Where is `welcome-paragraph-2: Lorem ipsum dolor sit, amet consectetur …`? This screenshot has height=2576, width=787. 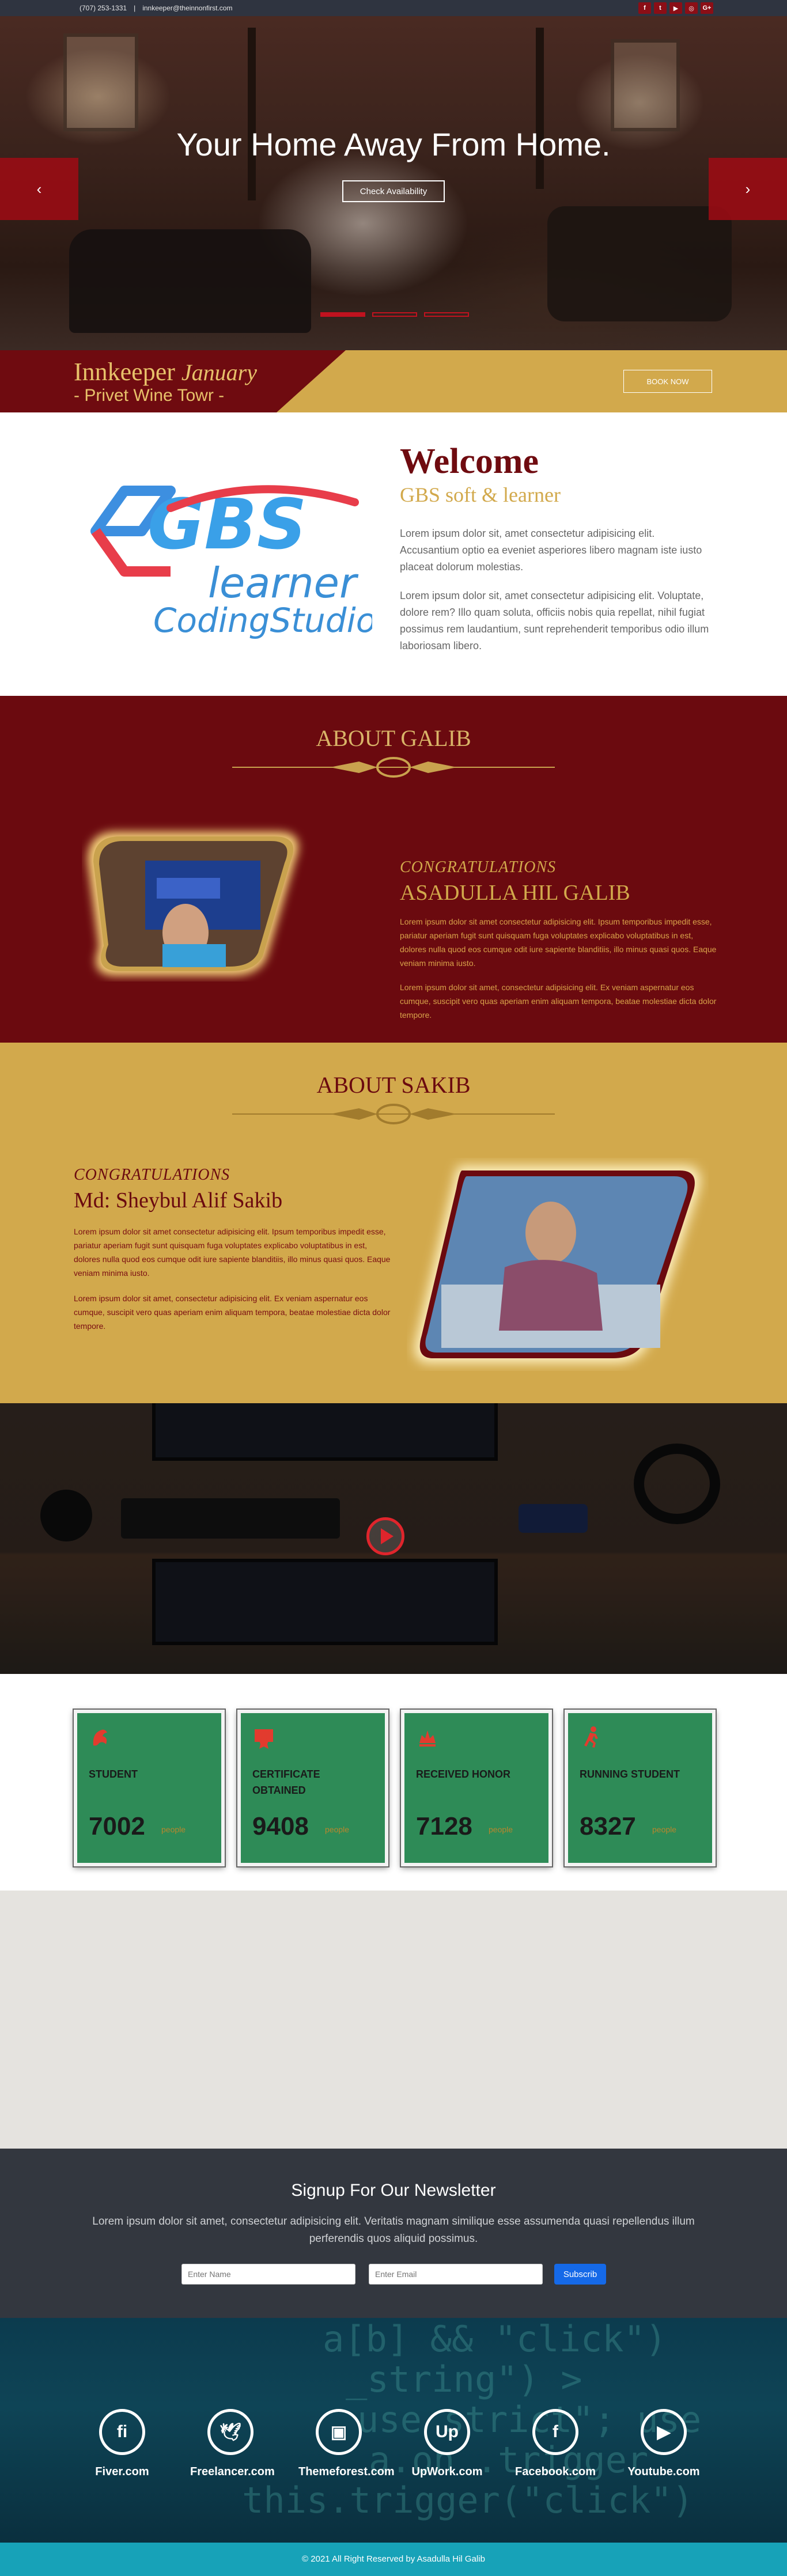
welcome-paragraph-2: Lorem ipsum dolor sit, amet consectetur … is located at coordinates (554, 620).